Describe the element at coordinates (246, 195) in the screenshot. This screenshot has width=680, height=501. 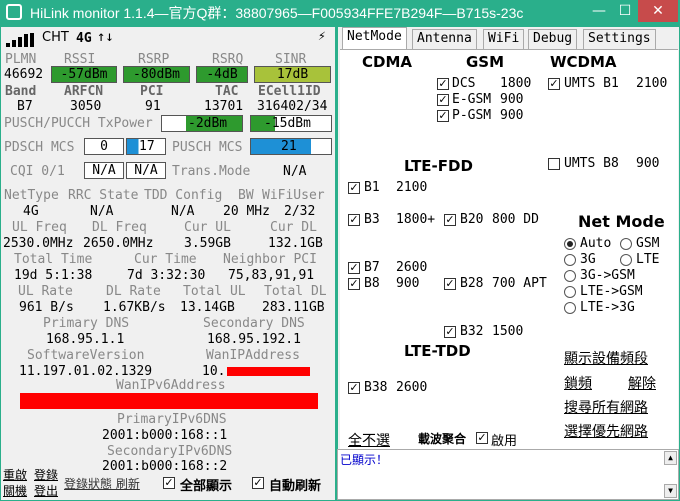
I see `bw-label: BW` at that location.